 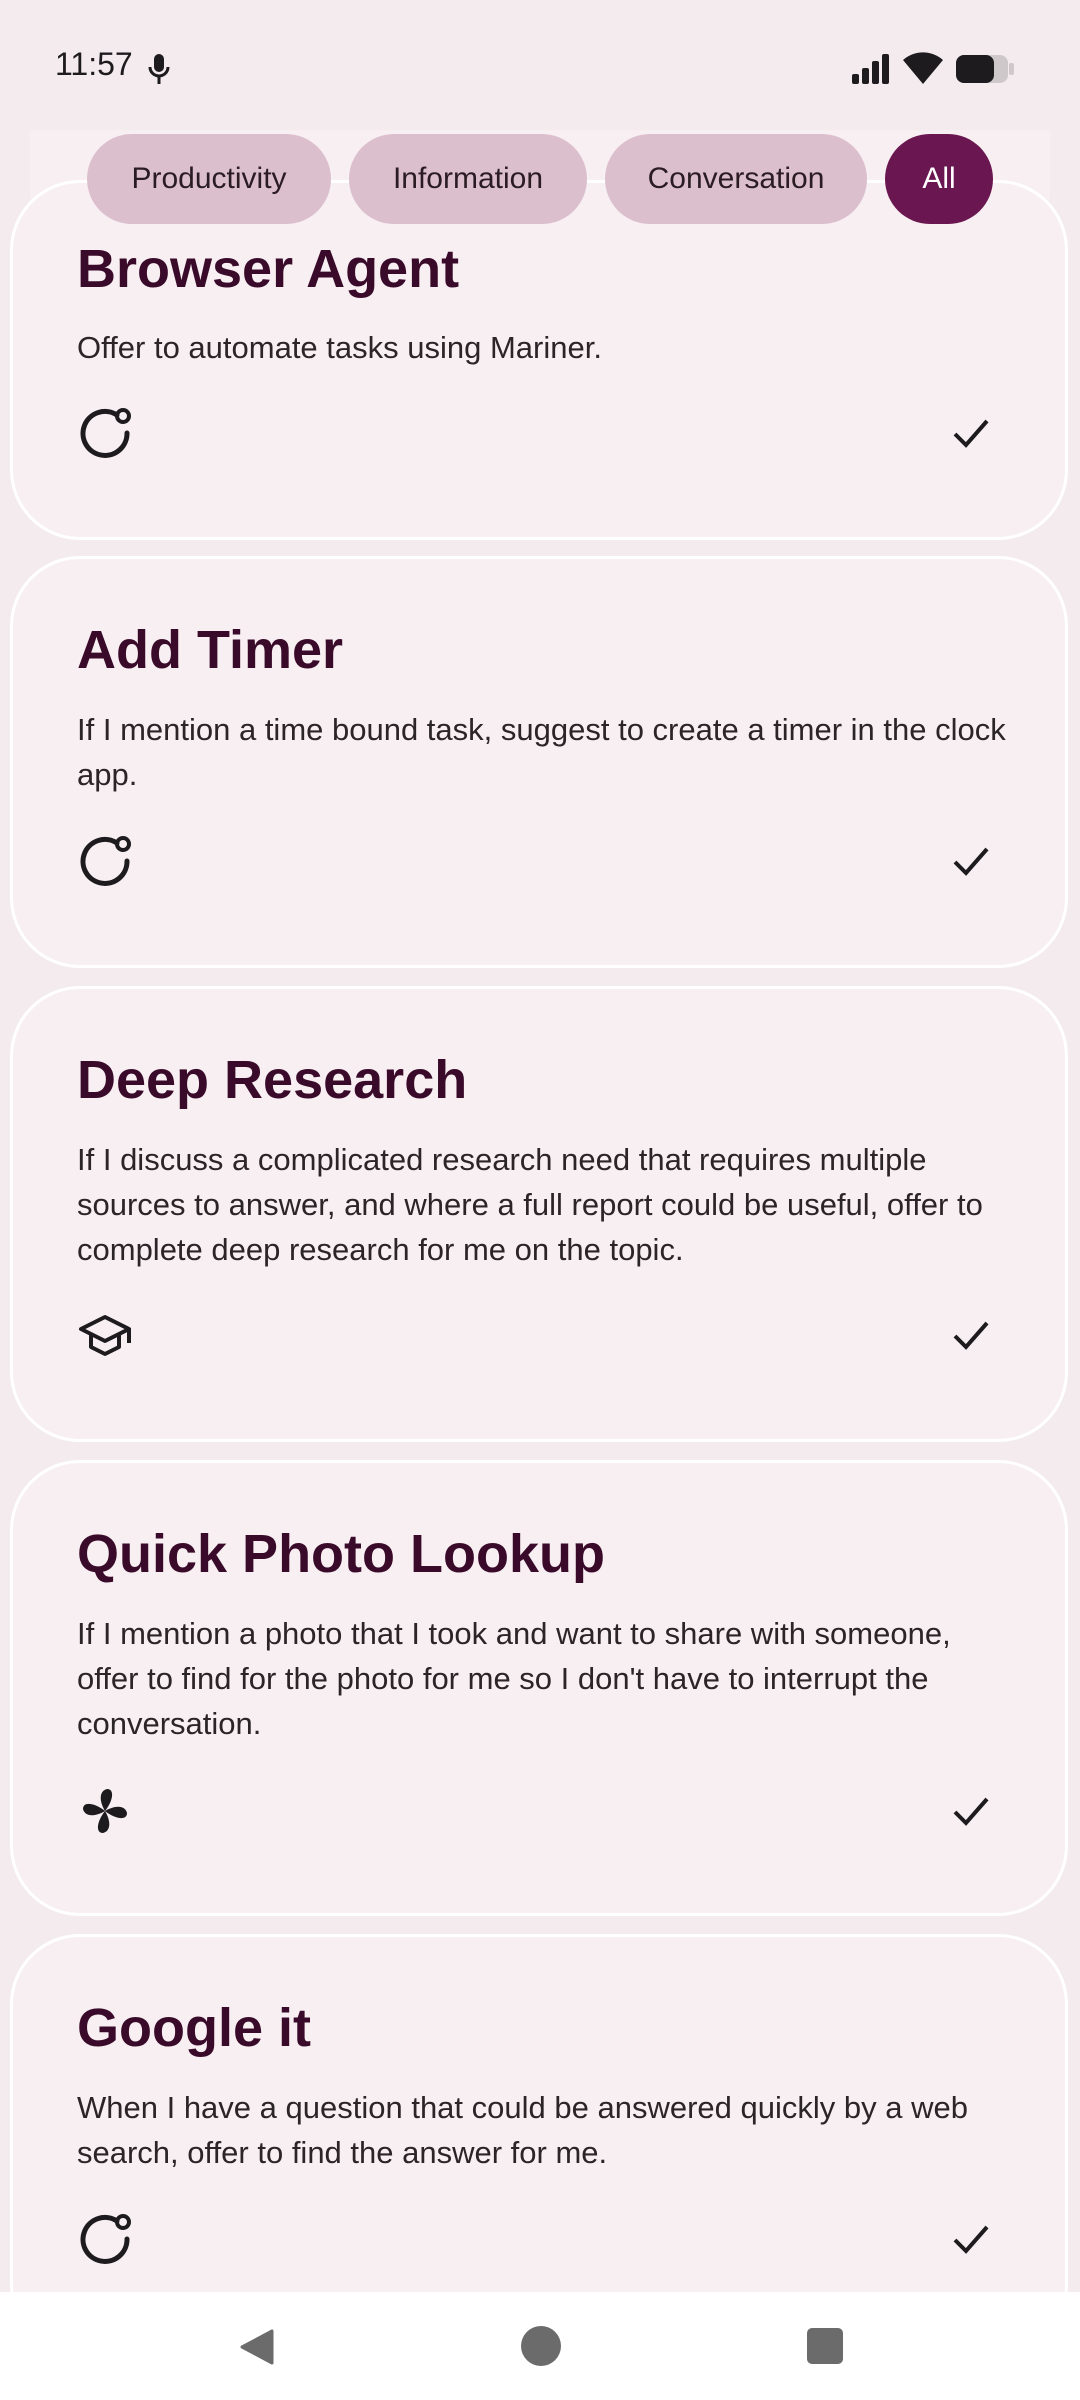 What do you see at coordinates (468, 179) in the screenshot?
I see `chip-information: Information` at bounding box center [468, 179].